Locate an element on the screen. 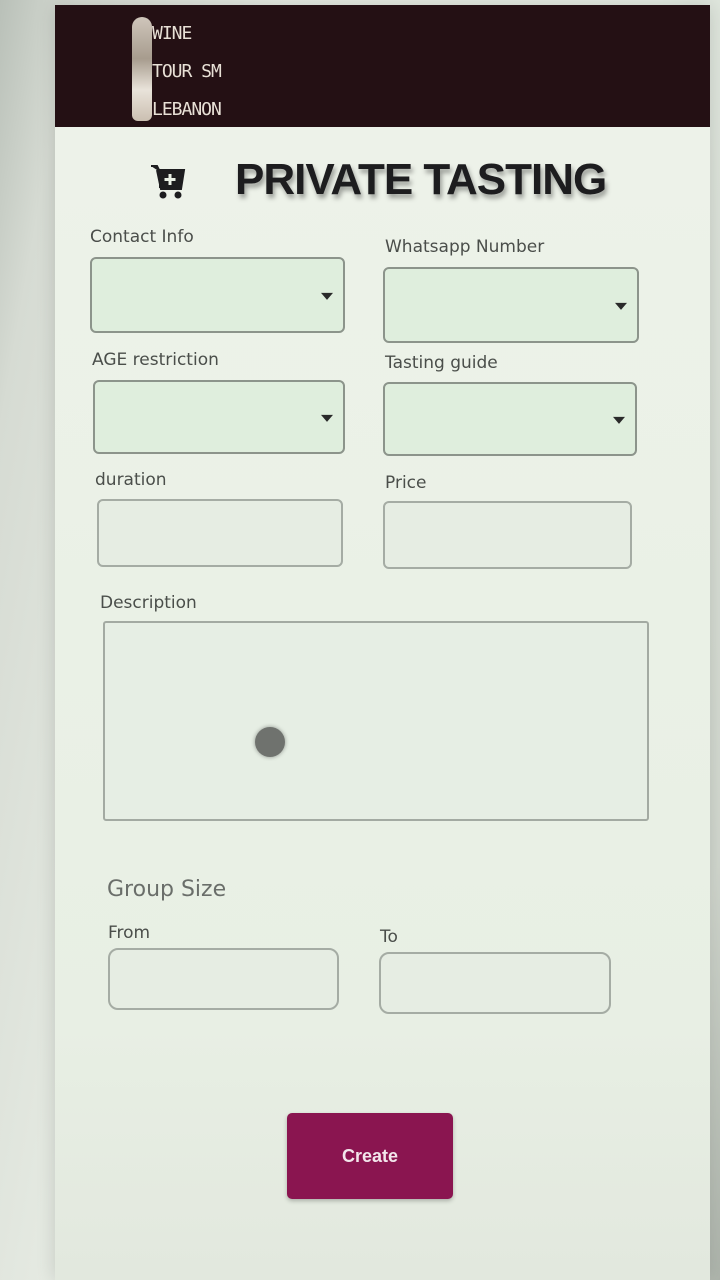 This screenshot has height=1280, width=720. header-bar: WINE TOUR SM LEBANON is located at coordinates (382, 66).